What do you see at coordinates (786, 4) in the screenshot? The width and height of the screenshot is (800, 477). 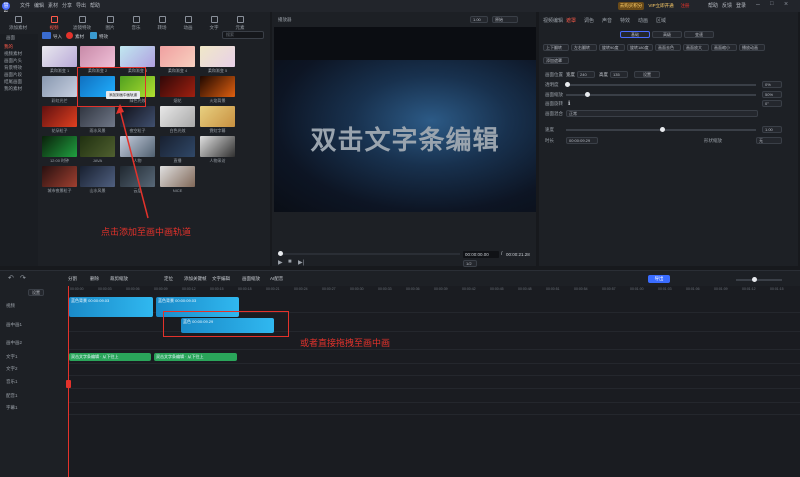 I see `close-icon: ×` at bounding box center [786, 4].